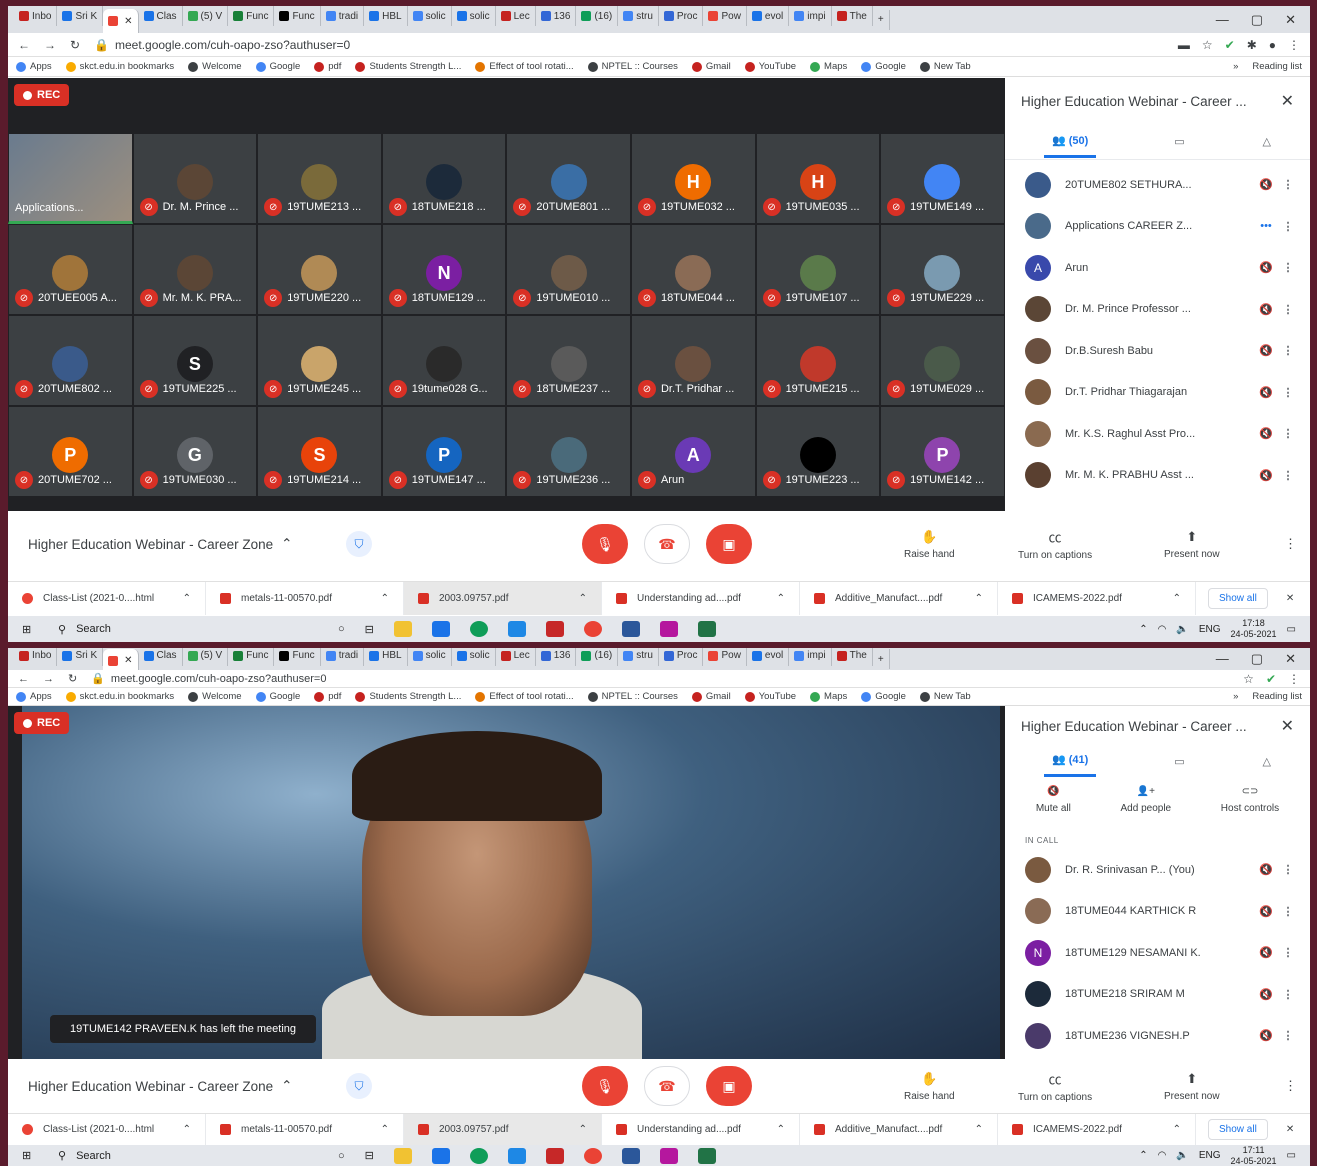  What do you see at coordinates (1070, 761) in the screenshot?
I see `tab-people: 👥 (41)` at bounding box center [1070, 761].